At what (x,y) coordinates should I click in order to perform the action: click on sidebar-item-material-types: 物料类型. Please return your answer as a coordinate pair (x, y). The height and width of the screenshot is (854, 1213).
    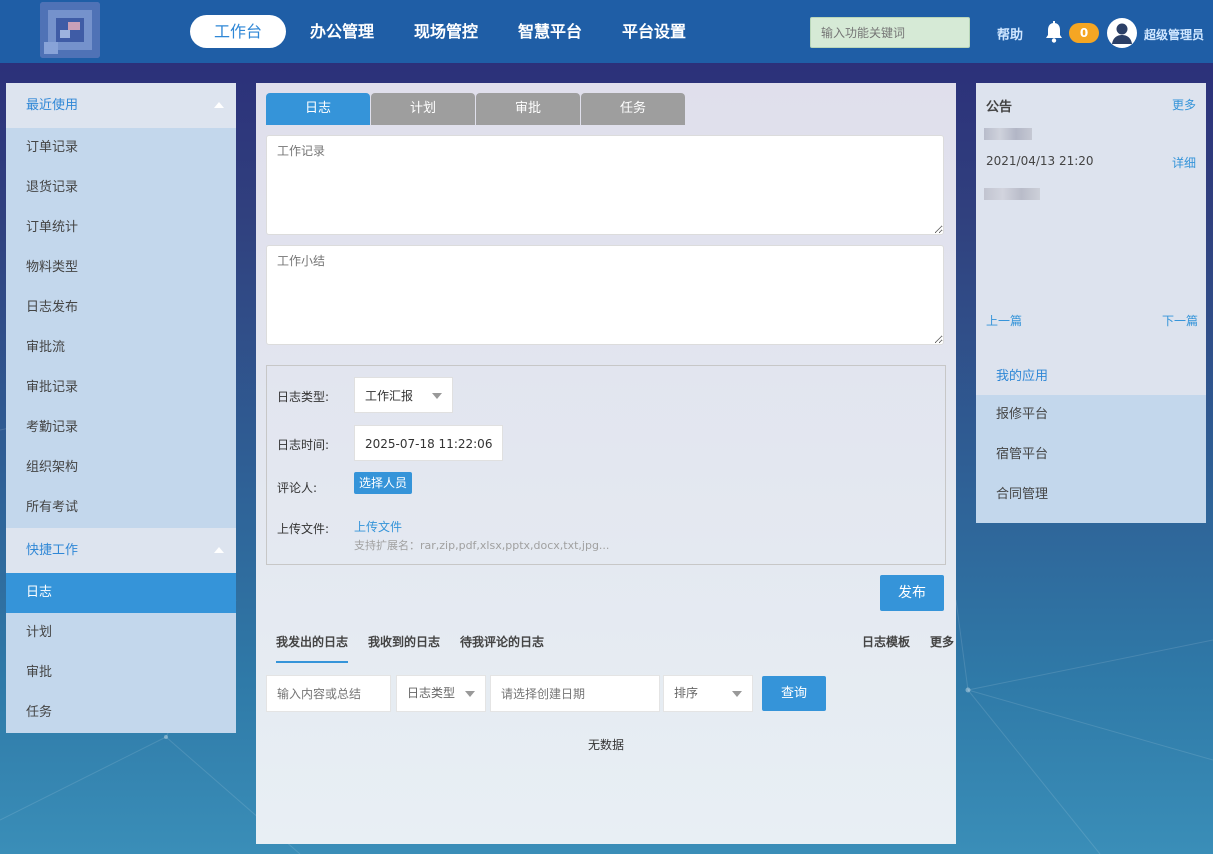
    Looking at the image, I should click on (121, 268).